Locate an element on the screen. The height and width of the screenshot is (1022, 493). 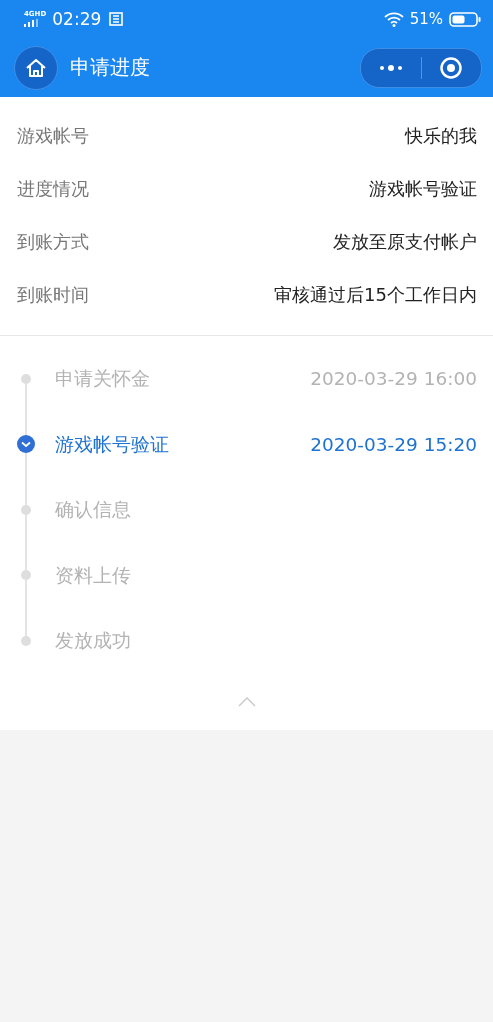
battery-percent: 51% is located at coordinates (426, 19).